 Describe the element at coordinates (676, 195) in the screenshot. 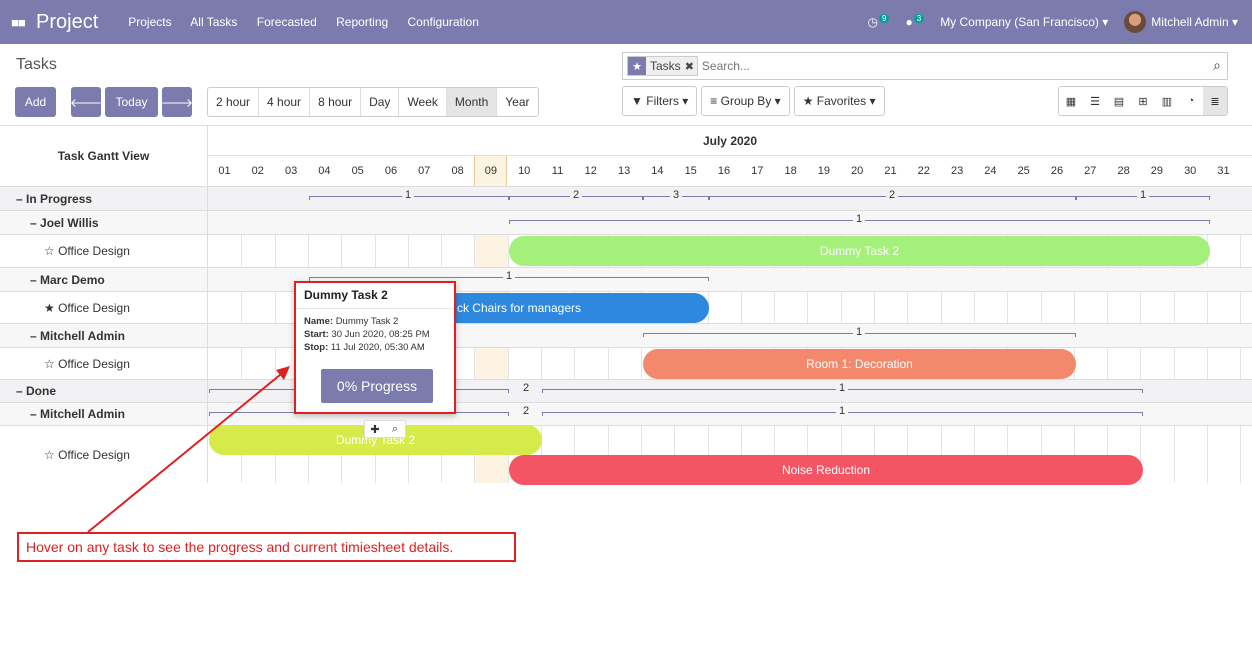

I see `consolidation-bar: 3` at that location.